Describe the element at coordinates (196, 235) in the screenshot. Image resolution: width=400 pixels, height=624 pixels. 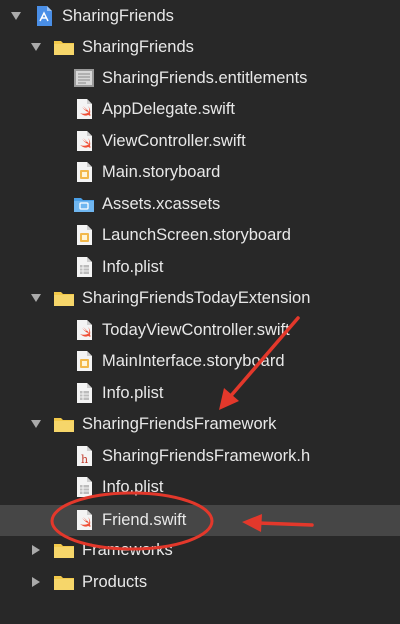
I see `navigator-item-label: LaunchScreen.storyboard` at that location.